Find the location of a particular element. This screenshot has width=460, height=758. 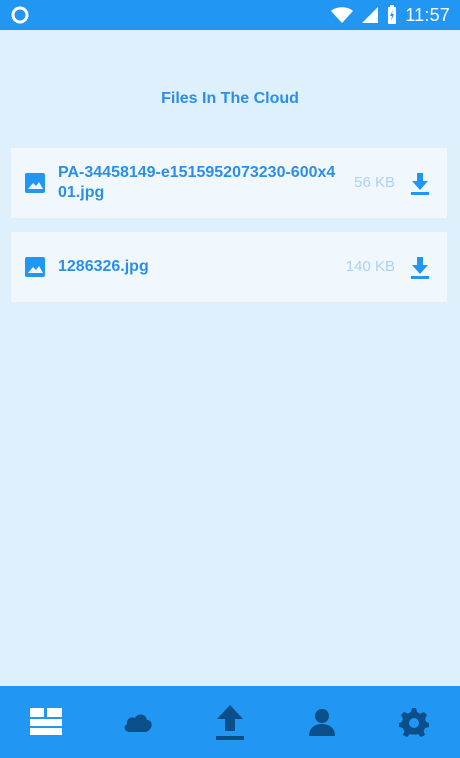

signal-icon is located at coordinates (370, 15).